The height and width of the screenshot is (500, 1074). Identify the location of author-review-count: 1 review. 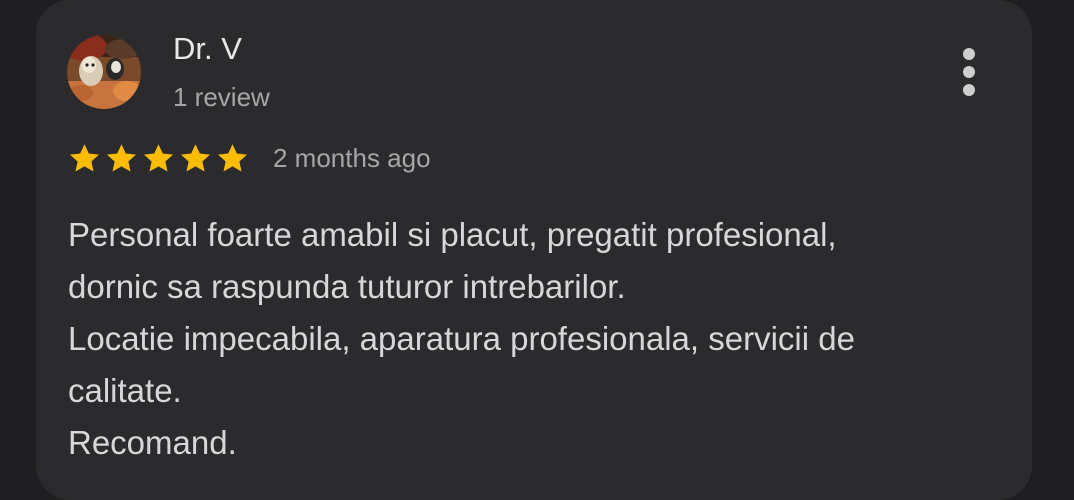
(221, 97).